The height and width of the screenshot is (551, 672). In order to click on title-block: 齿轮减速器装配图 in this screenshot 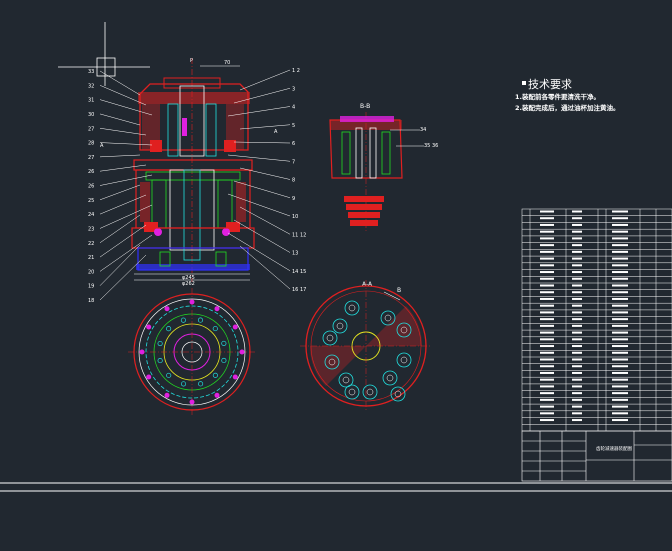, I will do `click(596, 456)`.